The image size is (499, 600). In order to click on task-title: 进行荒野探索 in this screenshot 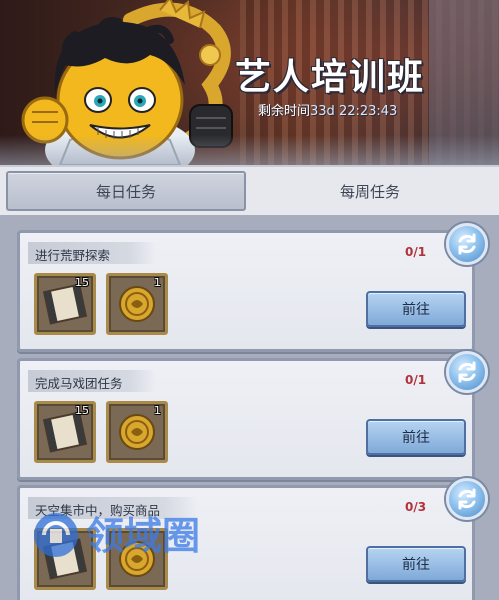, I will do `click(92, 253)`.